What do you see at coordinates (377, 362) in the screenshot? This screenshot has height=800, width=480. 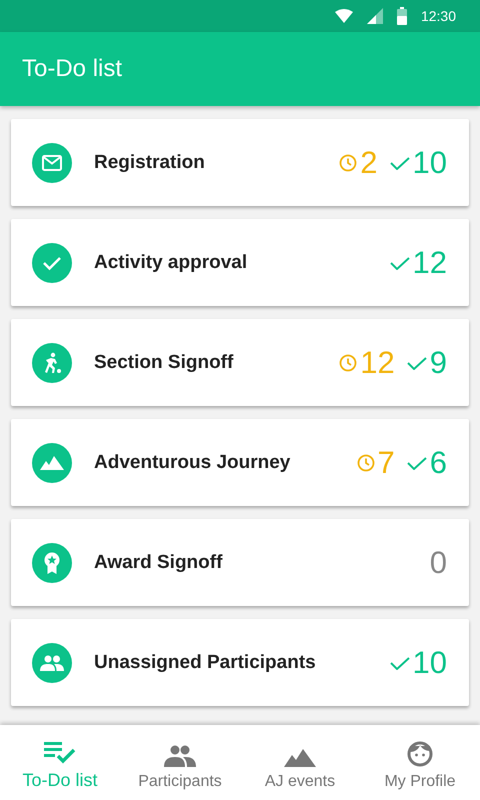 I see `pending-count: 12` at bounding box center [377, 362].